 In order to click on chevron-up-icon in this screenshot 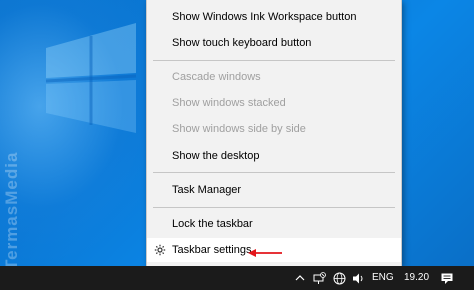, I will do `click(300, 278)`.